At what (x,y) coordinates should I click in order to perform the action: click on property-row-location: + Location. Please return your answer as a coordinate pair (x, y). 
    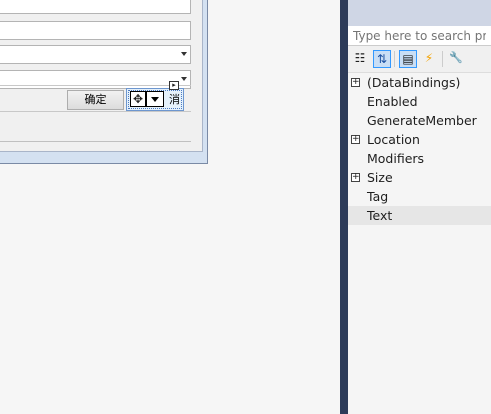
    Looking at the image, I should click on (419, 139).